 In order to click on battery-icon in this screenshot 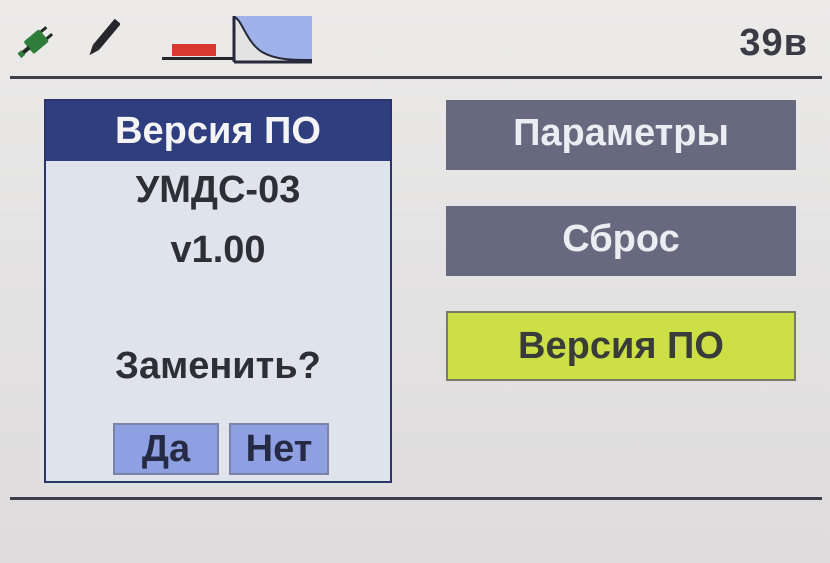, I will do `click(198, 52)`.